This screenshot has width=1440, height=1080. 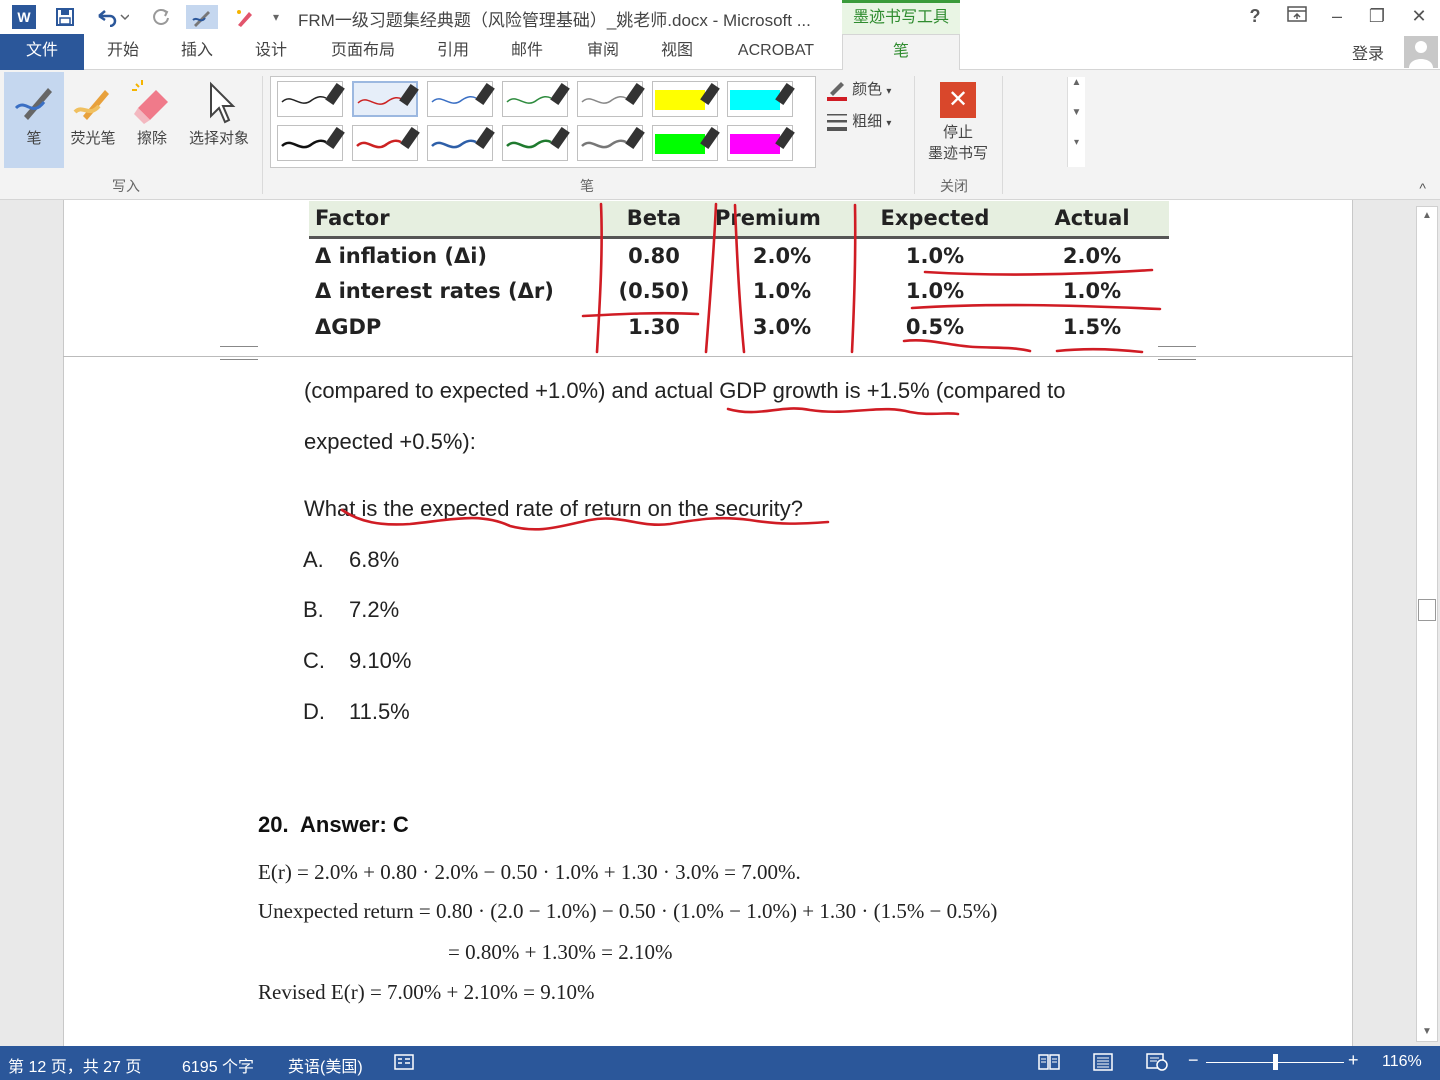 I want to click on ribbon-display-options-icon, so click(x=1297, y=16).